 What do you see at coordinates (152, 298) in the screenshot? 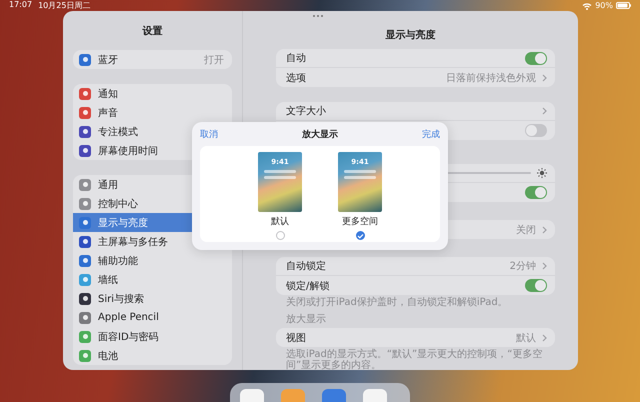
I see `sidebar-item: Siri与搜索` at bounding box center [152, 298].